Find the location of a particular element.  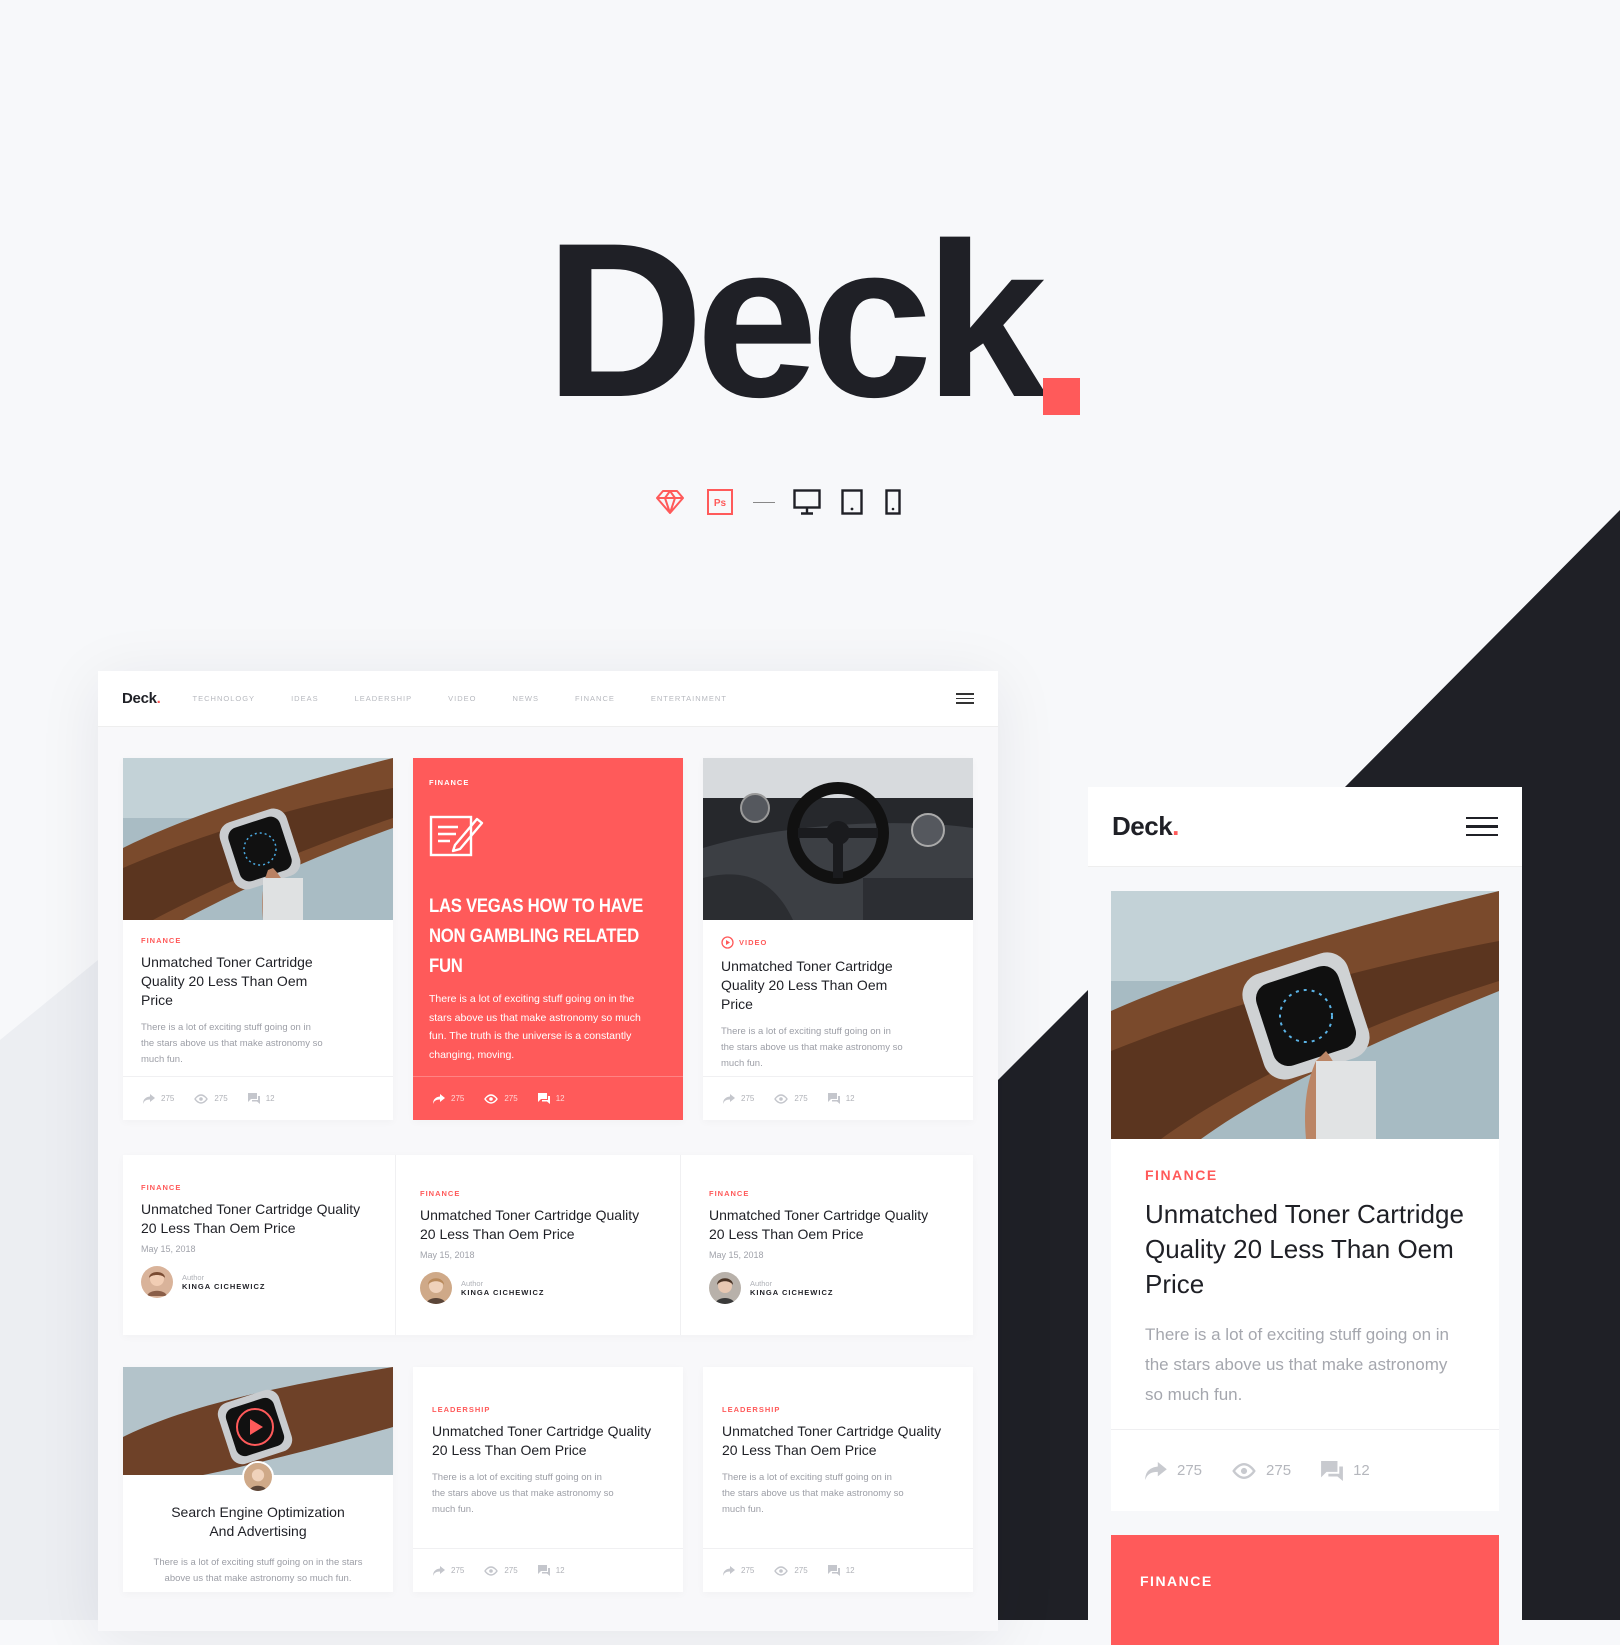

desktop-logo: Deck. is located at coordinates (141, 698).